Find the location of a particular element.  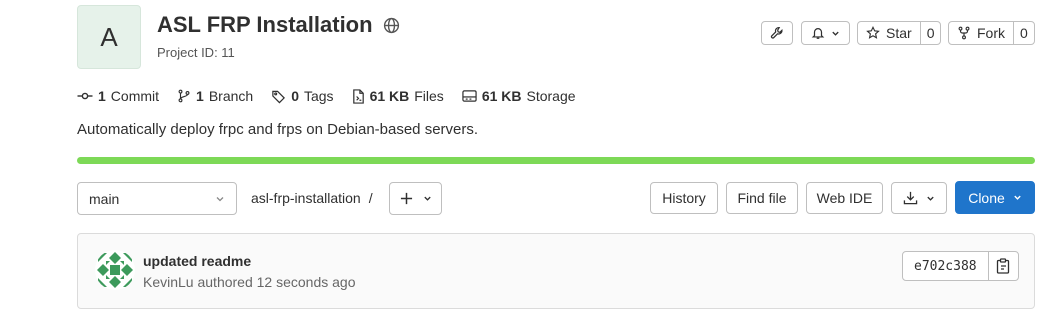

stat-label: Files is located at coordinates (429, 96).